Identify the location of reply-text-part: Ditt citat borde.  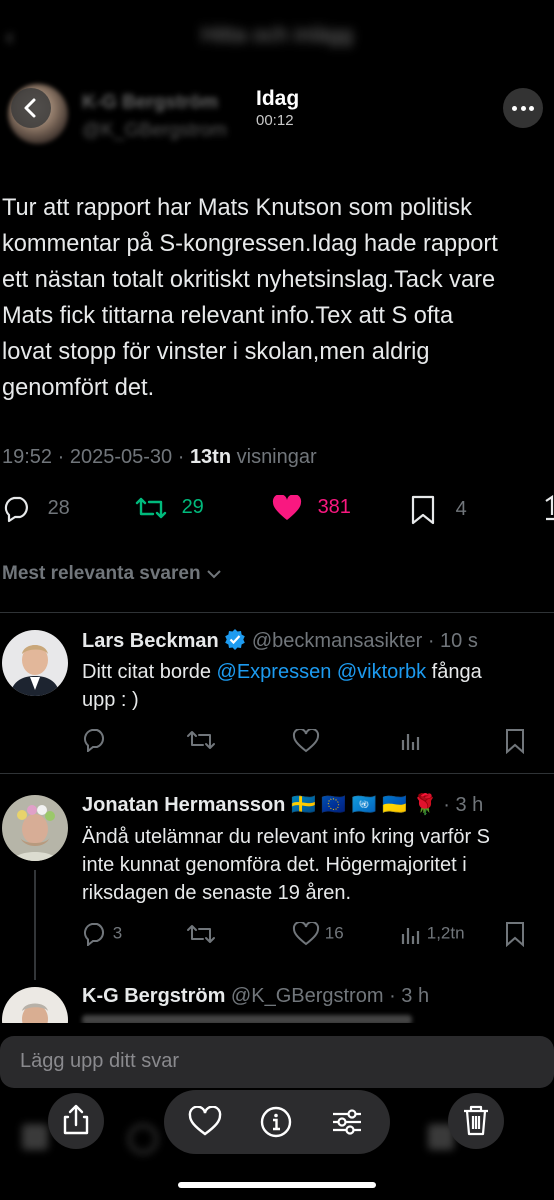
(149, 672).